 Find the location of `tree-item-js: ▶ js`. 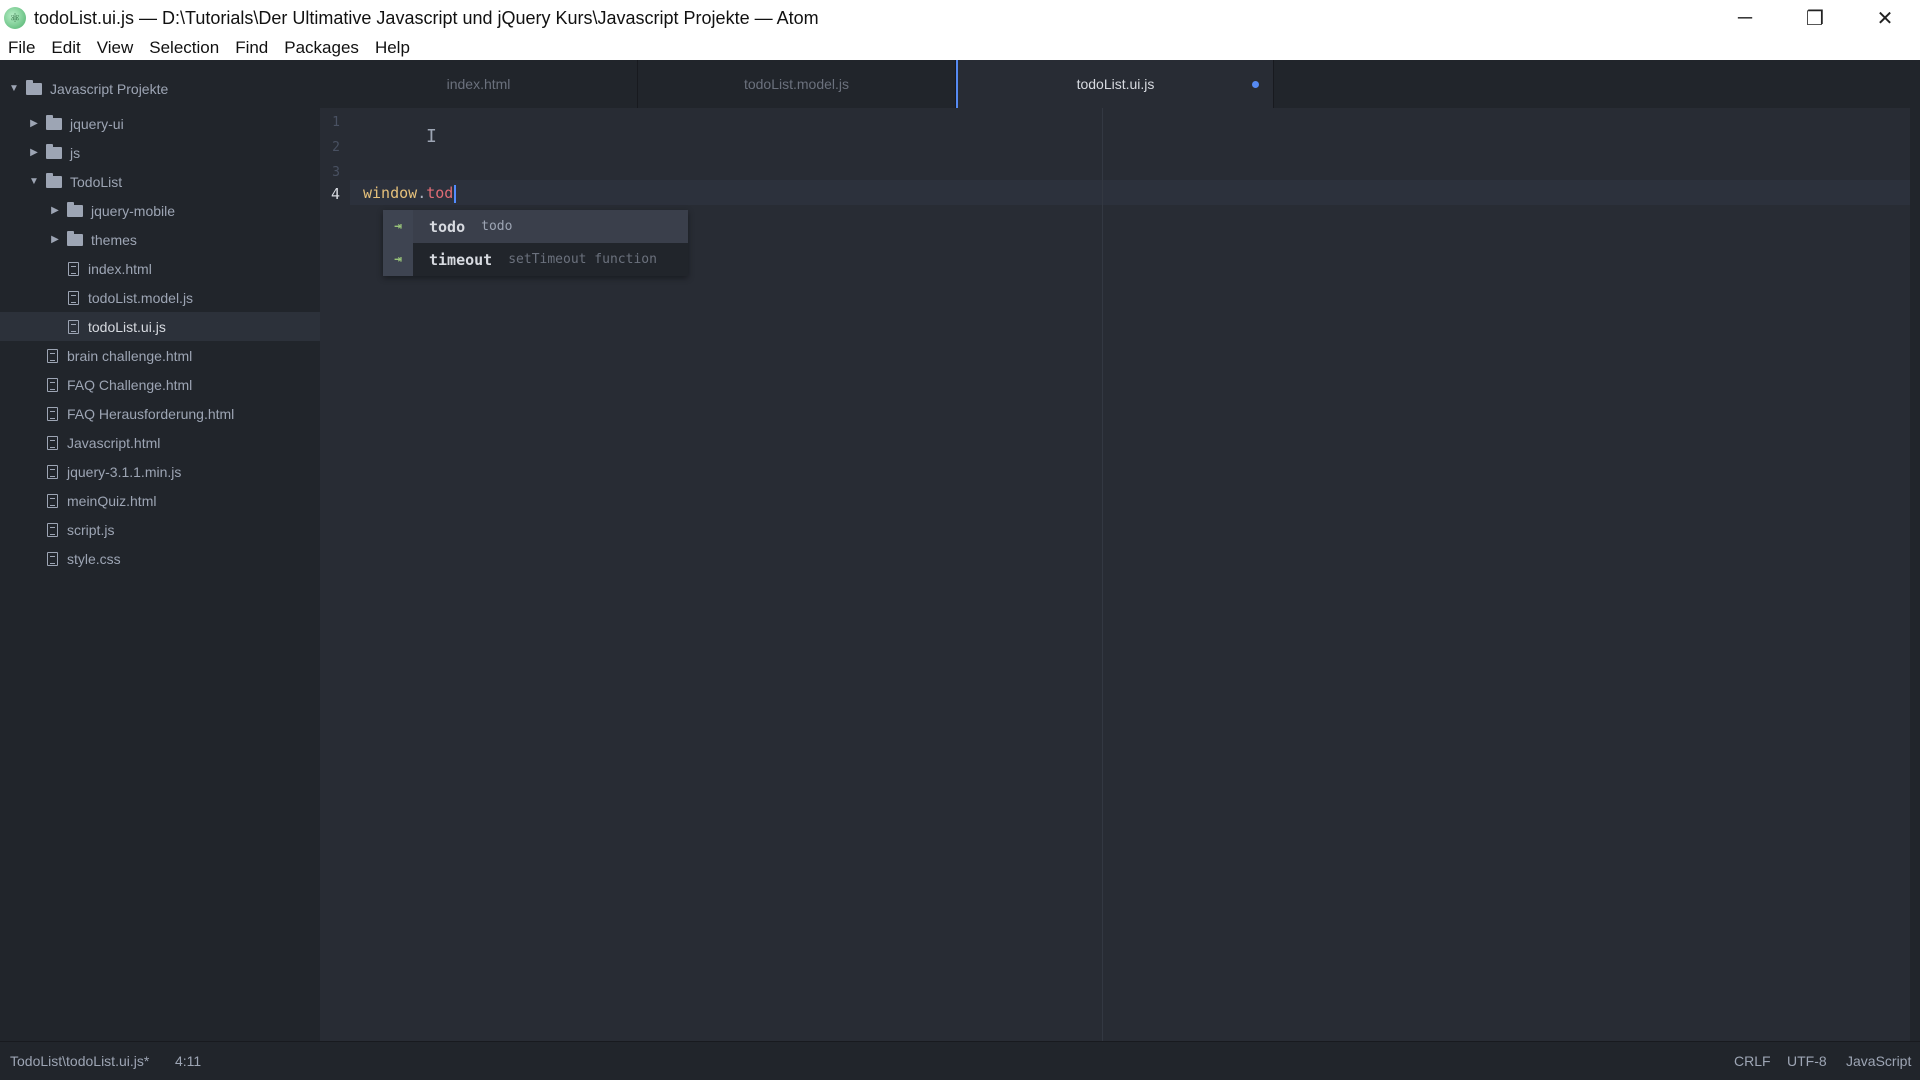

tree-item-js: ▶ js is located at coordinates (174, 152).